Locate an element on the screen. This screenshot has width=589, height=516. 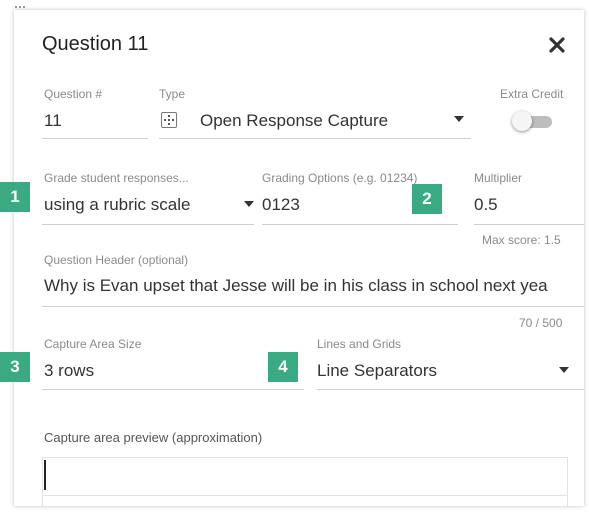
type-select: Open Response Capture is located at coordinates (294, 121).